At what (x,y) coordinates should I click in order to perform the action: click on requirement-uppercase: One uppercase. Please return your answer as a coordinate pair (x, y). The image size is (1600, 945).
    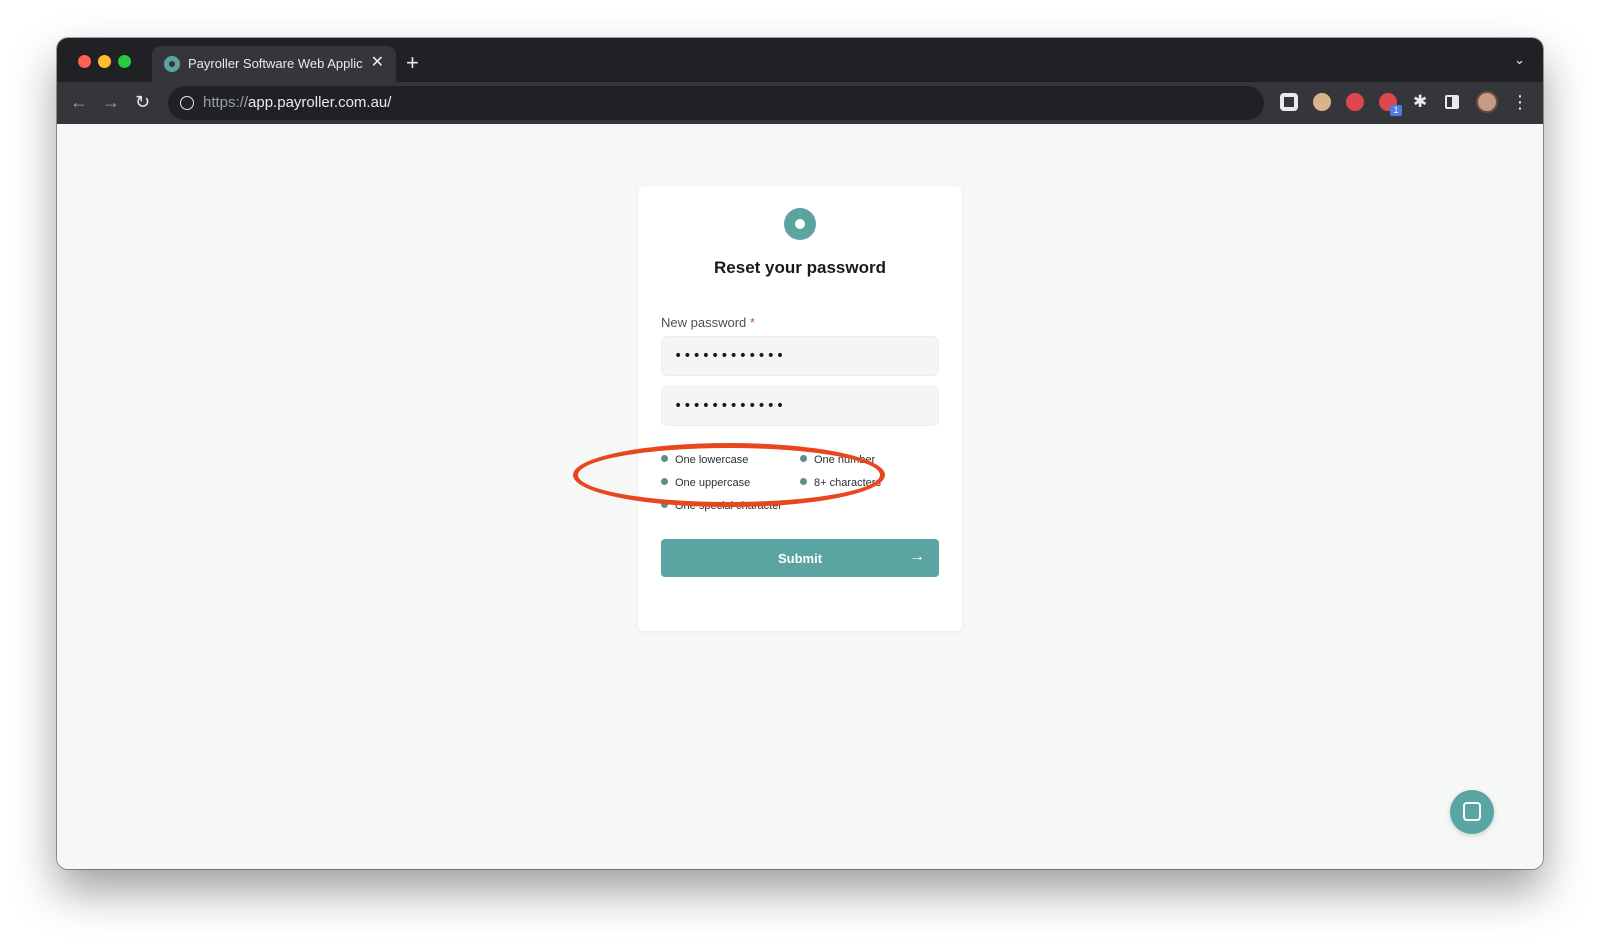
    Looking at the image, I should click on (705, 483).